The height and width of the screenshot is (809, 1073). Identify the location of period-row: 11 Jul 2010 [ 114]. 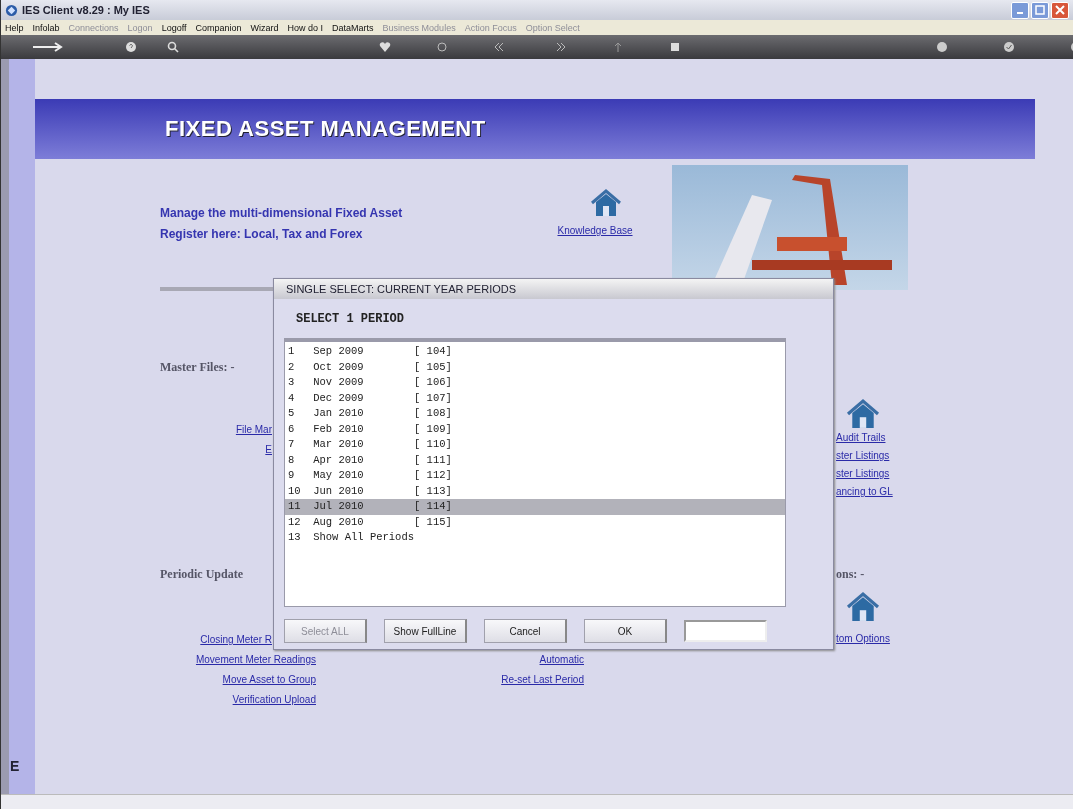
(535, 507).